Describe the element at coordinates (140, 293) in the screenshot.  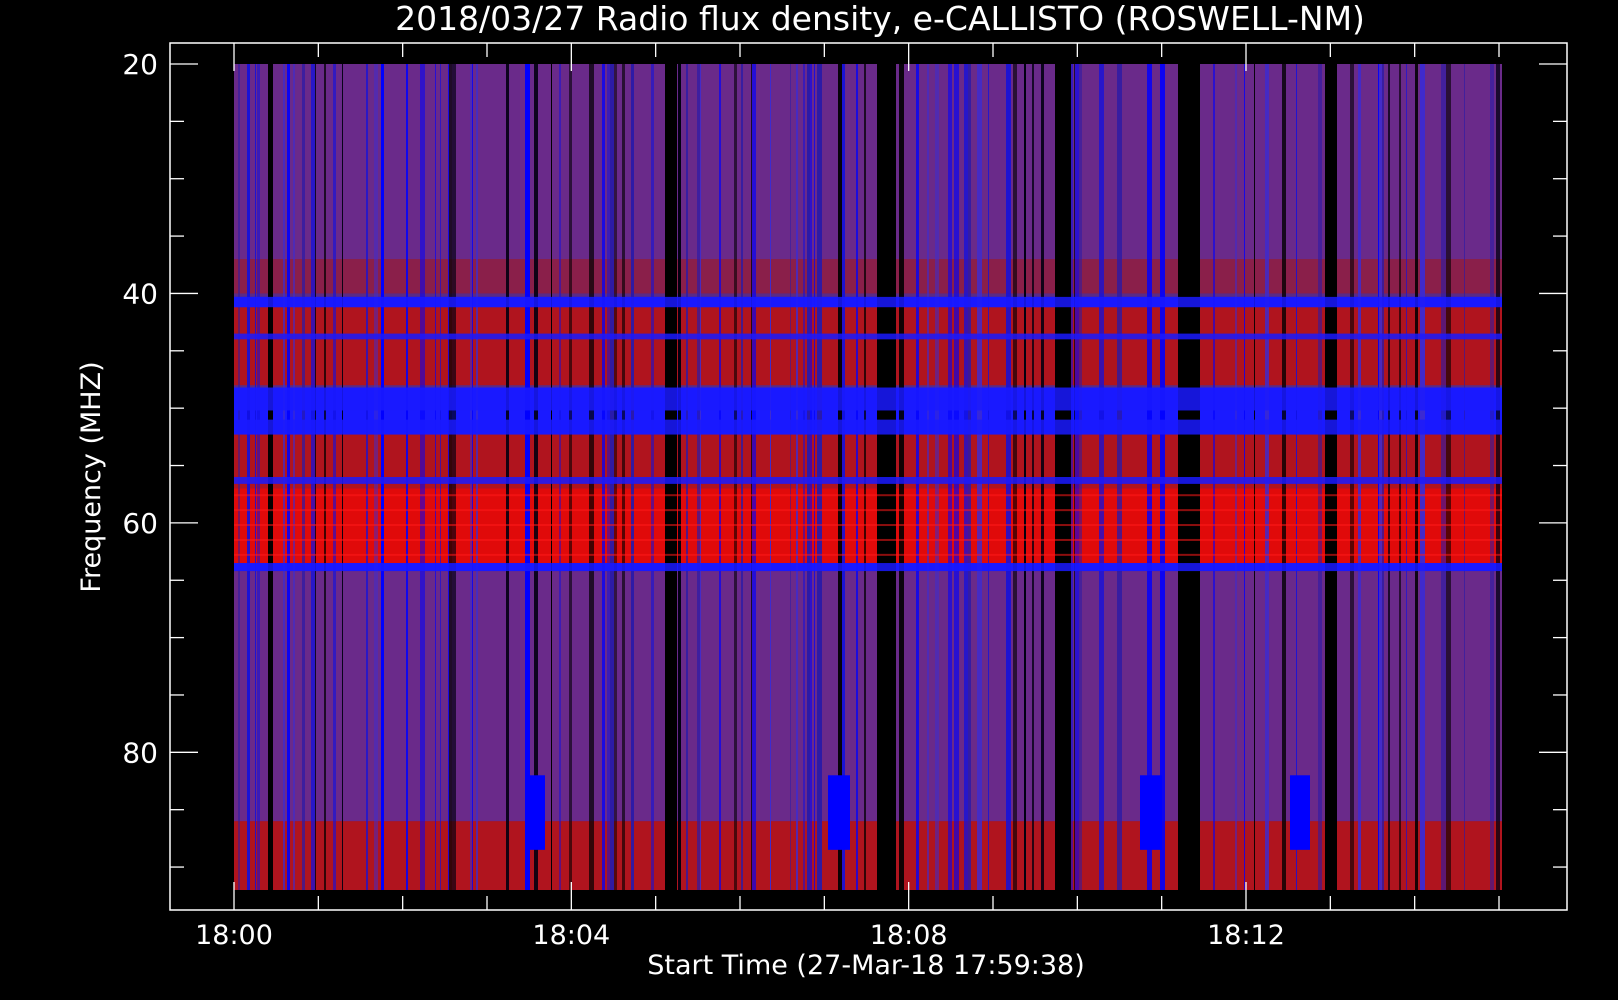
I see `y-tick-label: 40` at that location.